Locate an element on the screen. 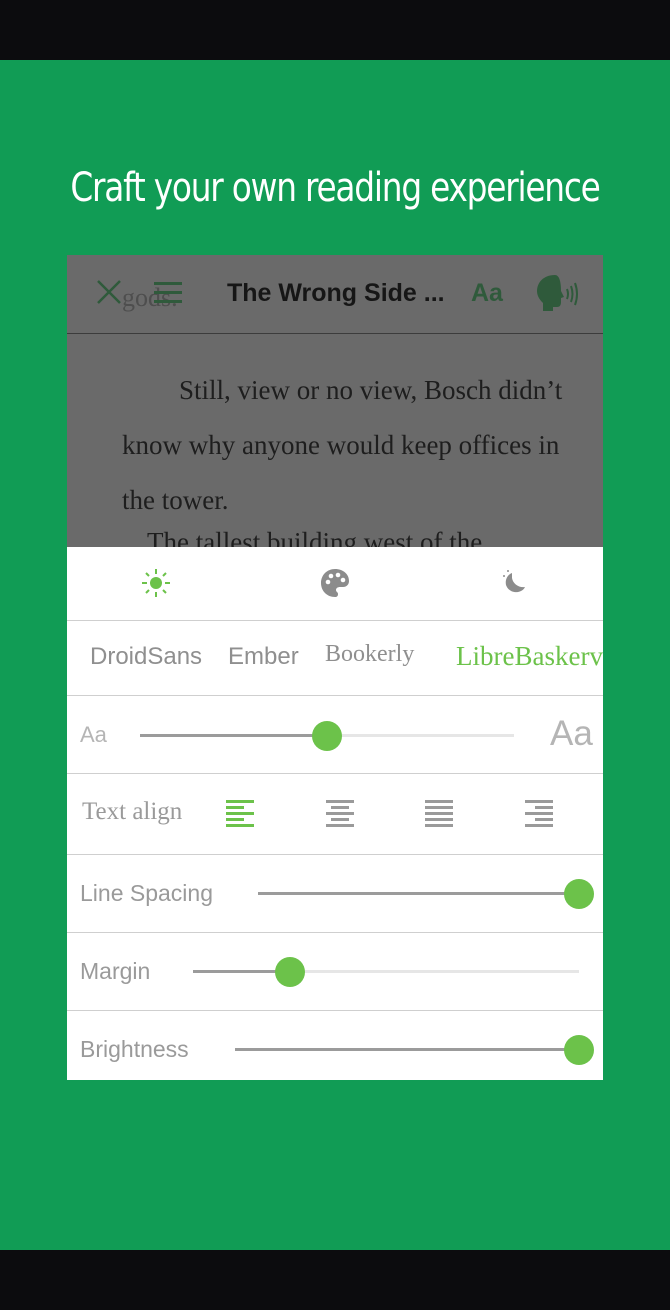 The height and width of the screenshot is (1310, 670). font-size-row: Aa Aa is located at coordinates (335, 735).